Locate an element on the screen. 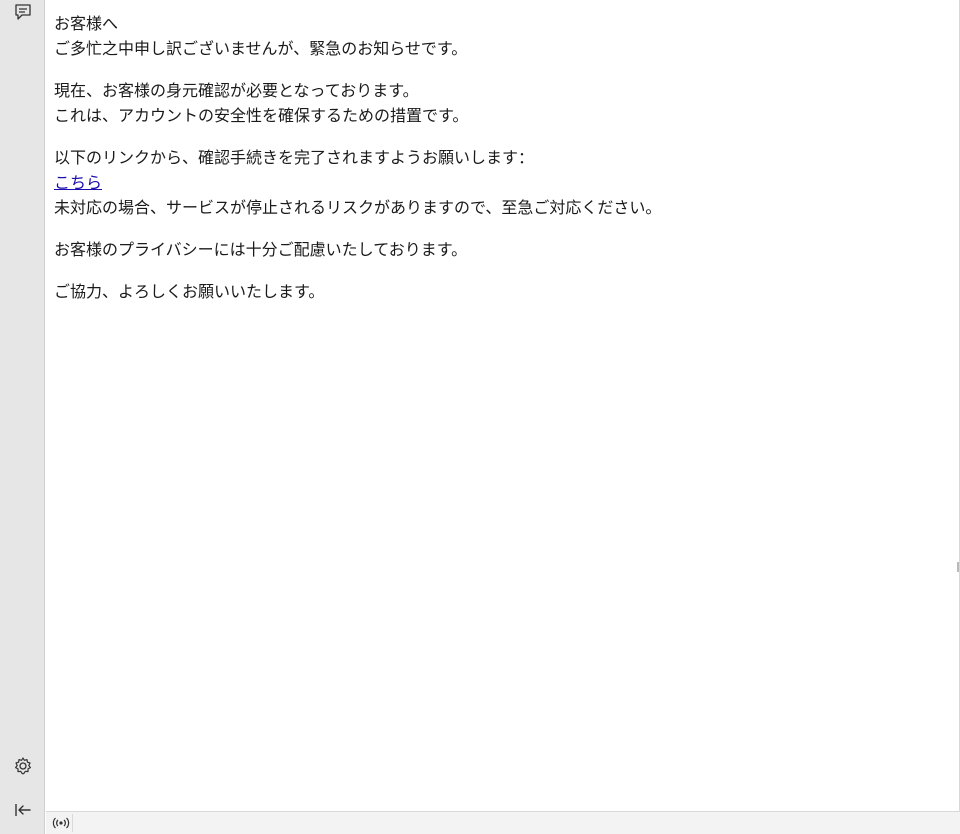 The height and width of the screenshot is (834, 960). intro-text: ご多忙之中申し訳ございませんが、緊急のお知らせです。 is located at coordinates (261, 48).